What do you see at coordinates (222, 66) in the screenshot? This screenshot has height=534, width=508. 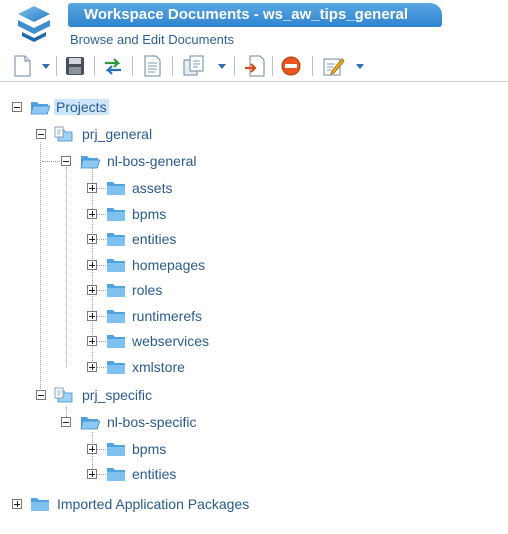 I see `copy-dropdown-caret-icon` at bounding box center [222, 66].